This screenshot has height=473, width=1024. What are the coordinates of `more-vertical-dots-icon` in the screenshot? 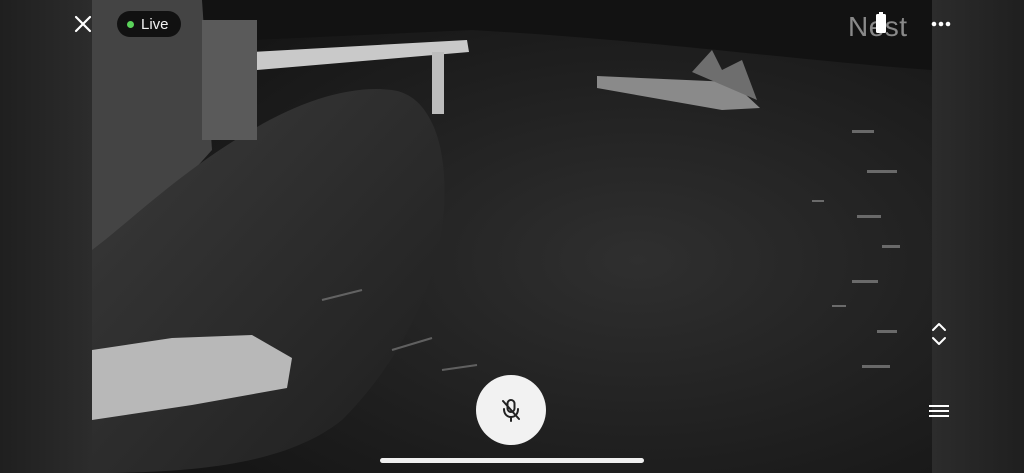 It's located at (941, 24).